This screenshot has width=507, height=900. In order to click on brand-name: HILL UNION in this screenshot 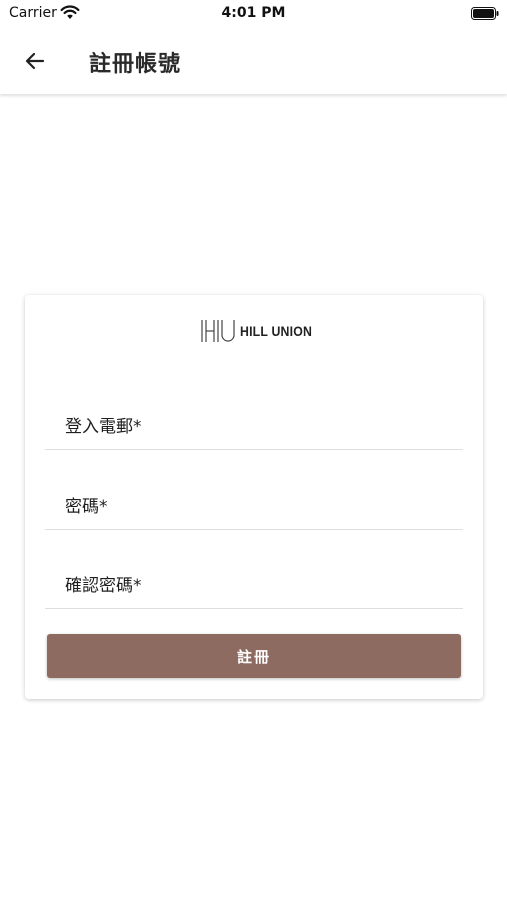, I will do `click(276, 331)`.